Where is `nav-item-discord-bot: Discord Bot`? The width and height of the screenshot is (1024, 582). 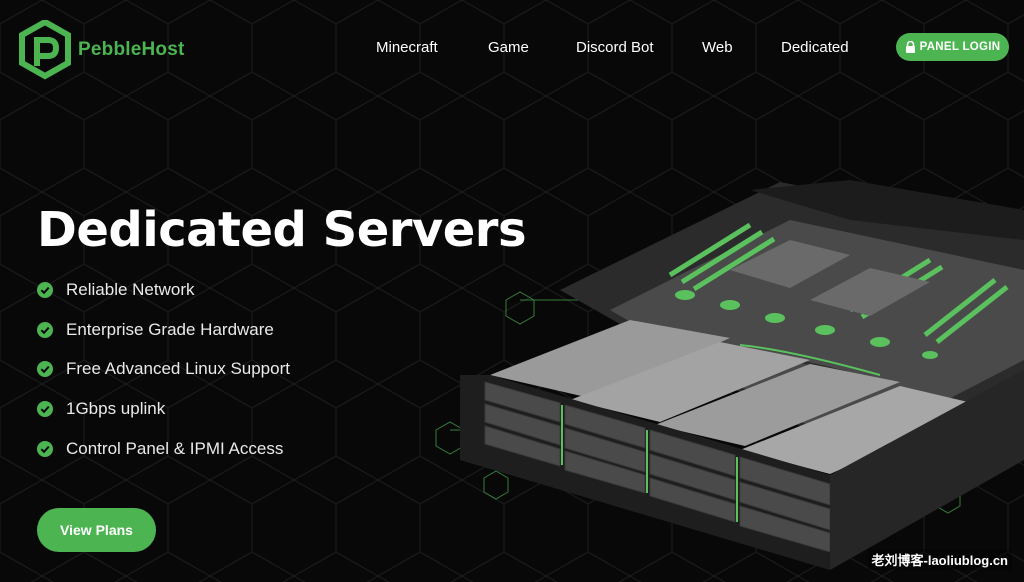
nav-item-discord-bot: Discord Bot is located at coordinates (615, 47).